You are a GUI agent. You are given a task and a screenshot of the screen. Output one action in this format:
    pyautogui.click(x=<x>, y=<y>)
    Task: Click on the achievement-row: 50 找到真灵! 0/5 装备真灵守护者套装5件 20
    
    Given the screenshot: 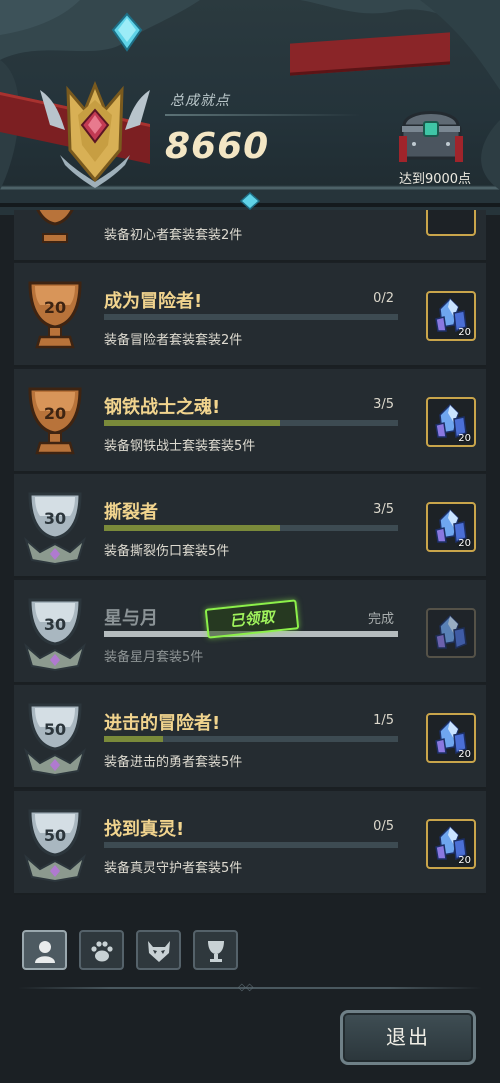 What is the action you would take?
    pyautogui.click(x=250, y=842)
    